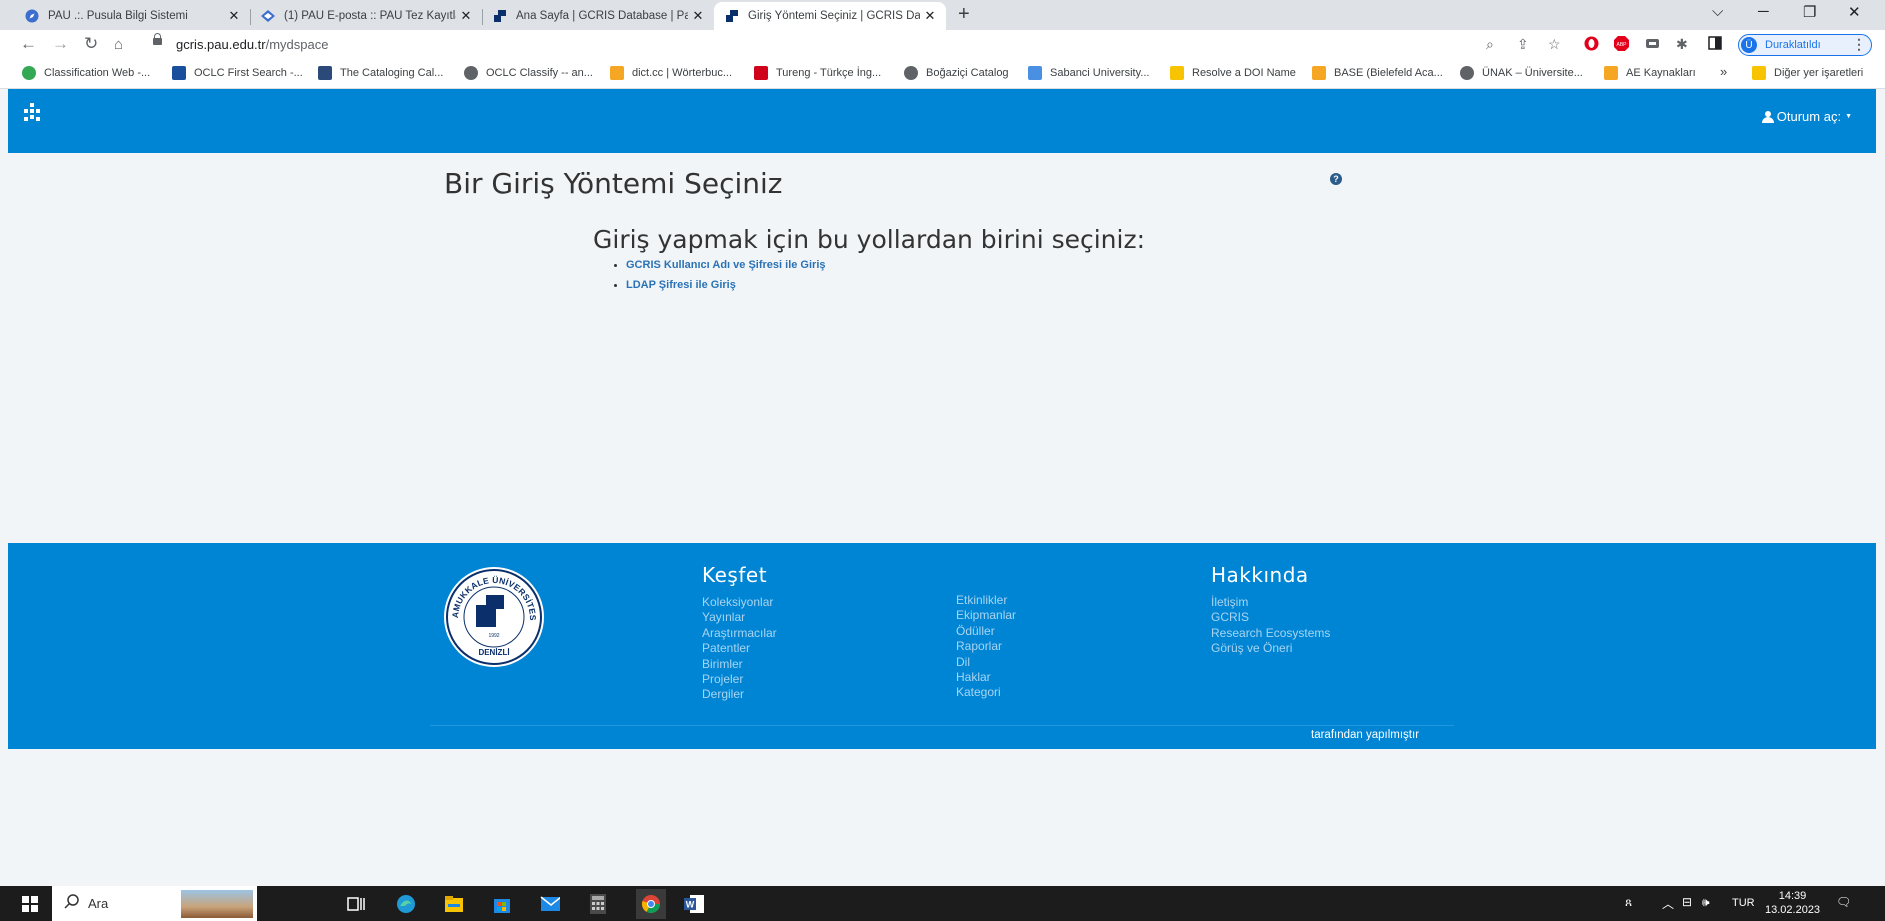 This screenshot has width=1885, height=921. I want to click on calendar-grid-icon, so click(325, 73).